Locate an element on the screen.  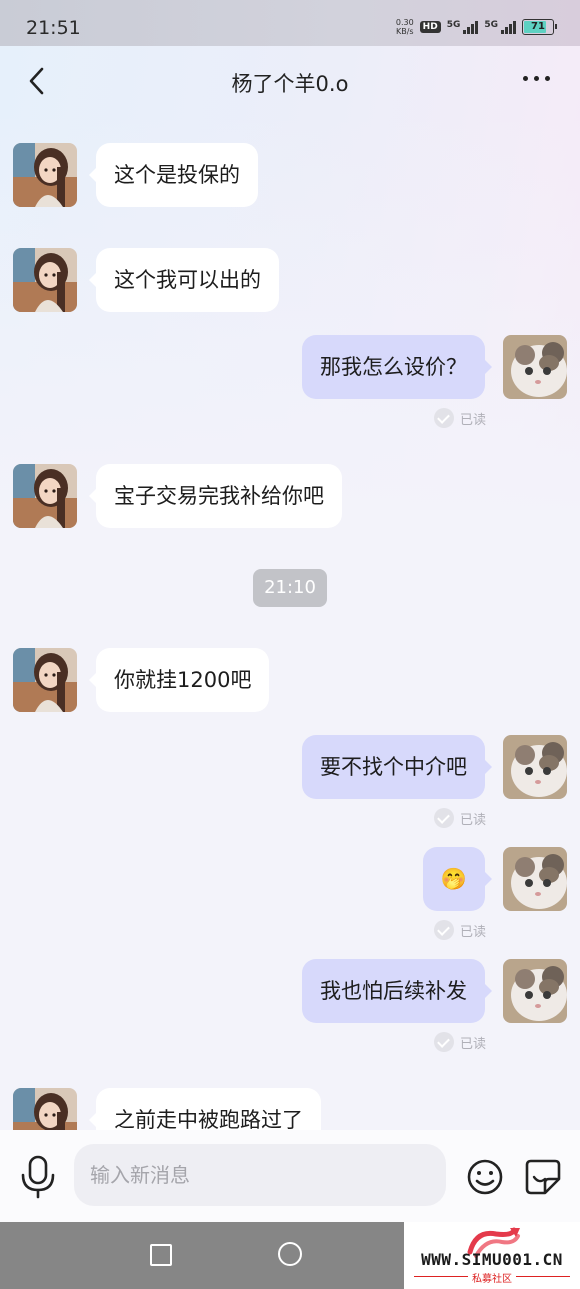
outgoing-message: 那我怎么设价？ is located at coordinates (397, 367).